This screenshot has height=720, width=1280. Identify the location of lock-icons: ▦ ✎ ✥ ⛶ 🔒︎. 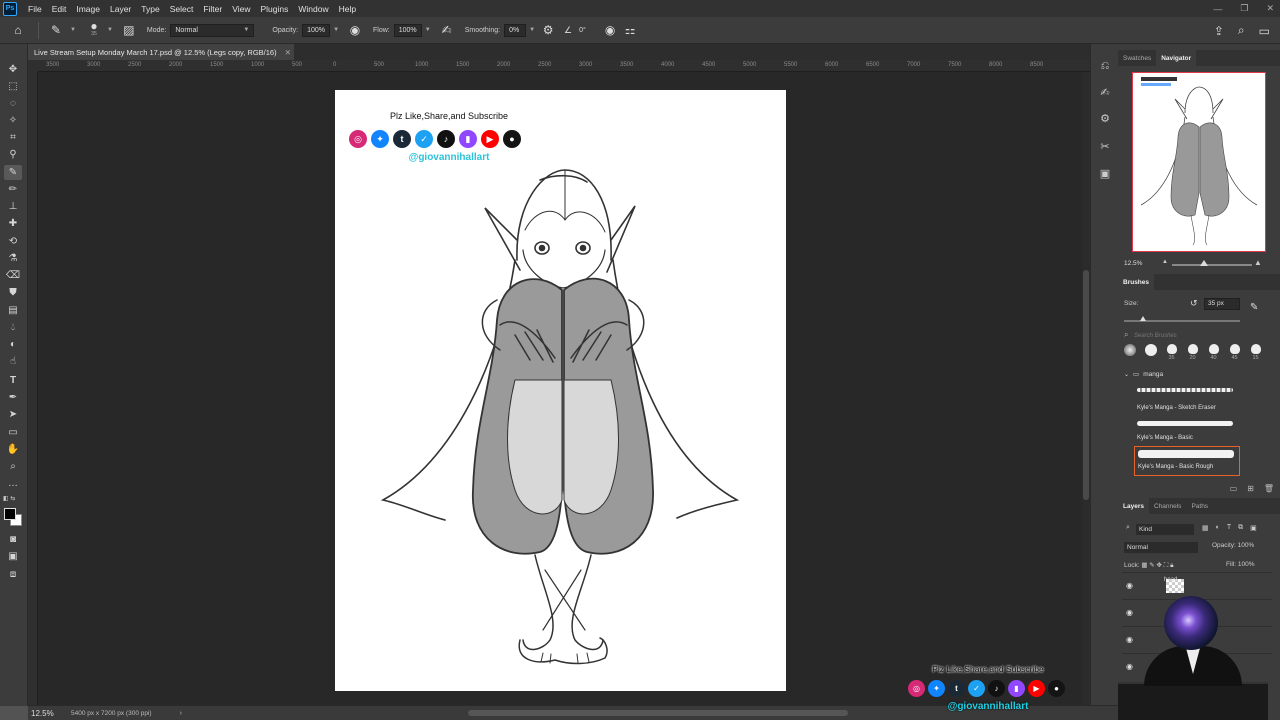
(1157, 565).